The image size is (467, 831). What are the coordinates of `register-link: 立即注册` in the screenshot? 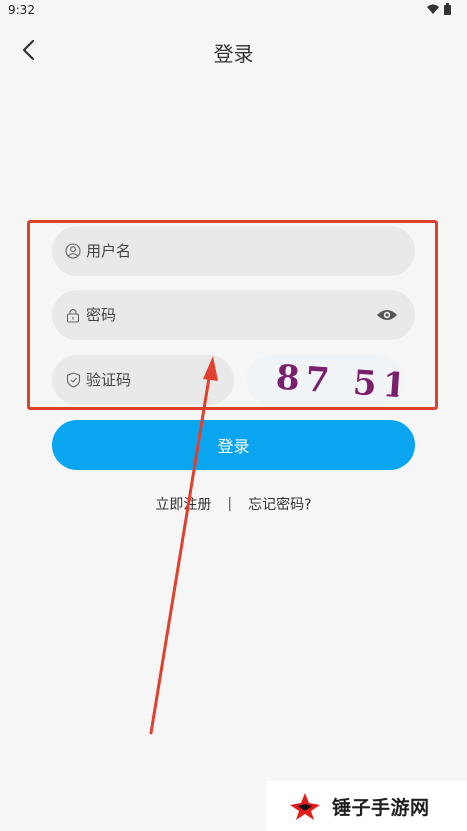 It's located at (183, 504).